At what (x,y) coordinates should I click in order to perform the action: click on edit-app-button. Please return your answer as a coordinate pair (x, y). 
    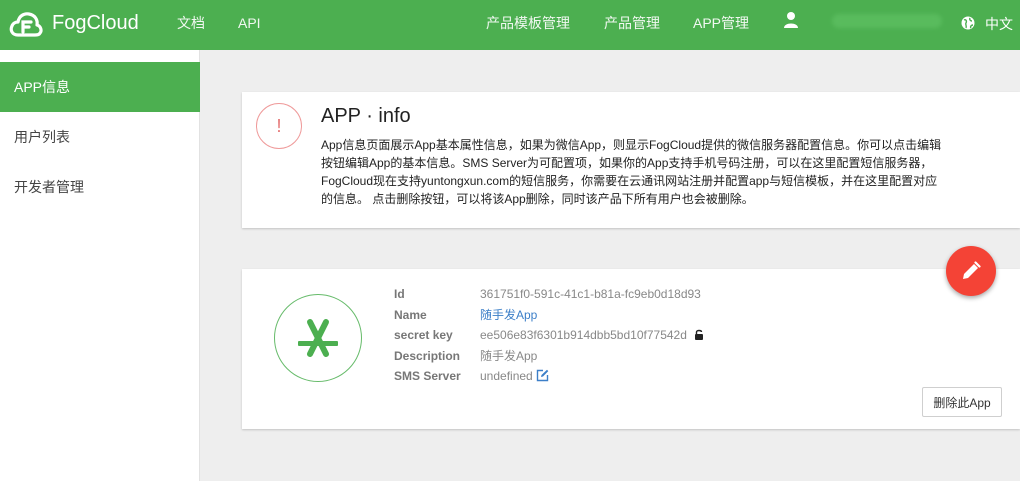
    Looking at the image, I should click on (971, 271).